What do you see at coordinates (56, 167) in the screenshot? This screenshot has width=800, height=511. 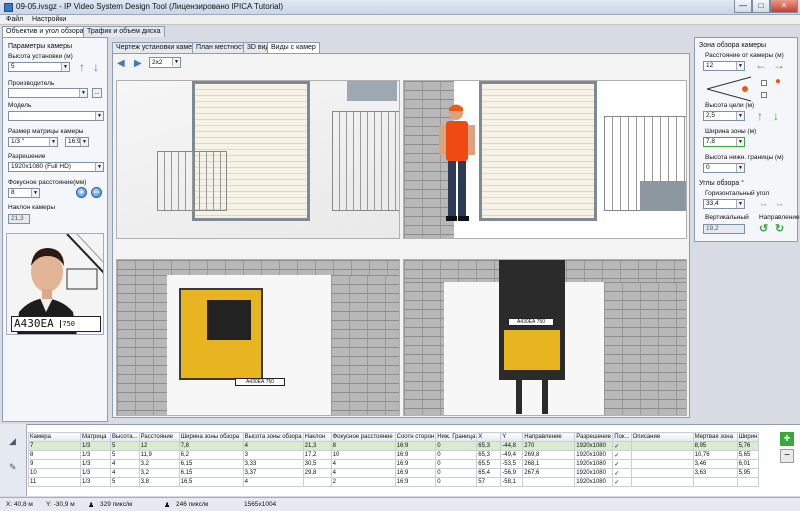 I see `resolution-select: 1920x1080 (Full HD) ▼` at bounding box center [56, 167].